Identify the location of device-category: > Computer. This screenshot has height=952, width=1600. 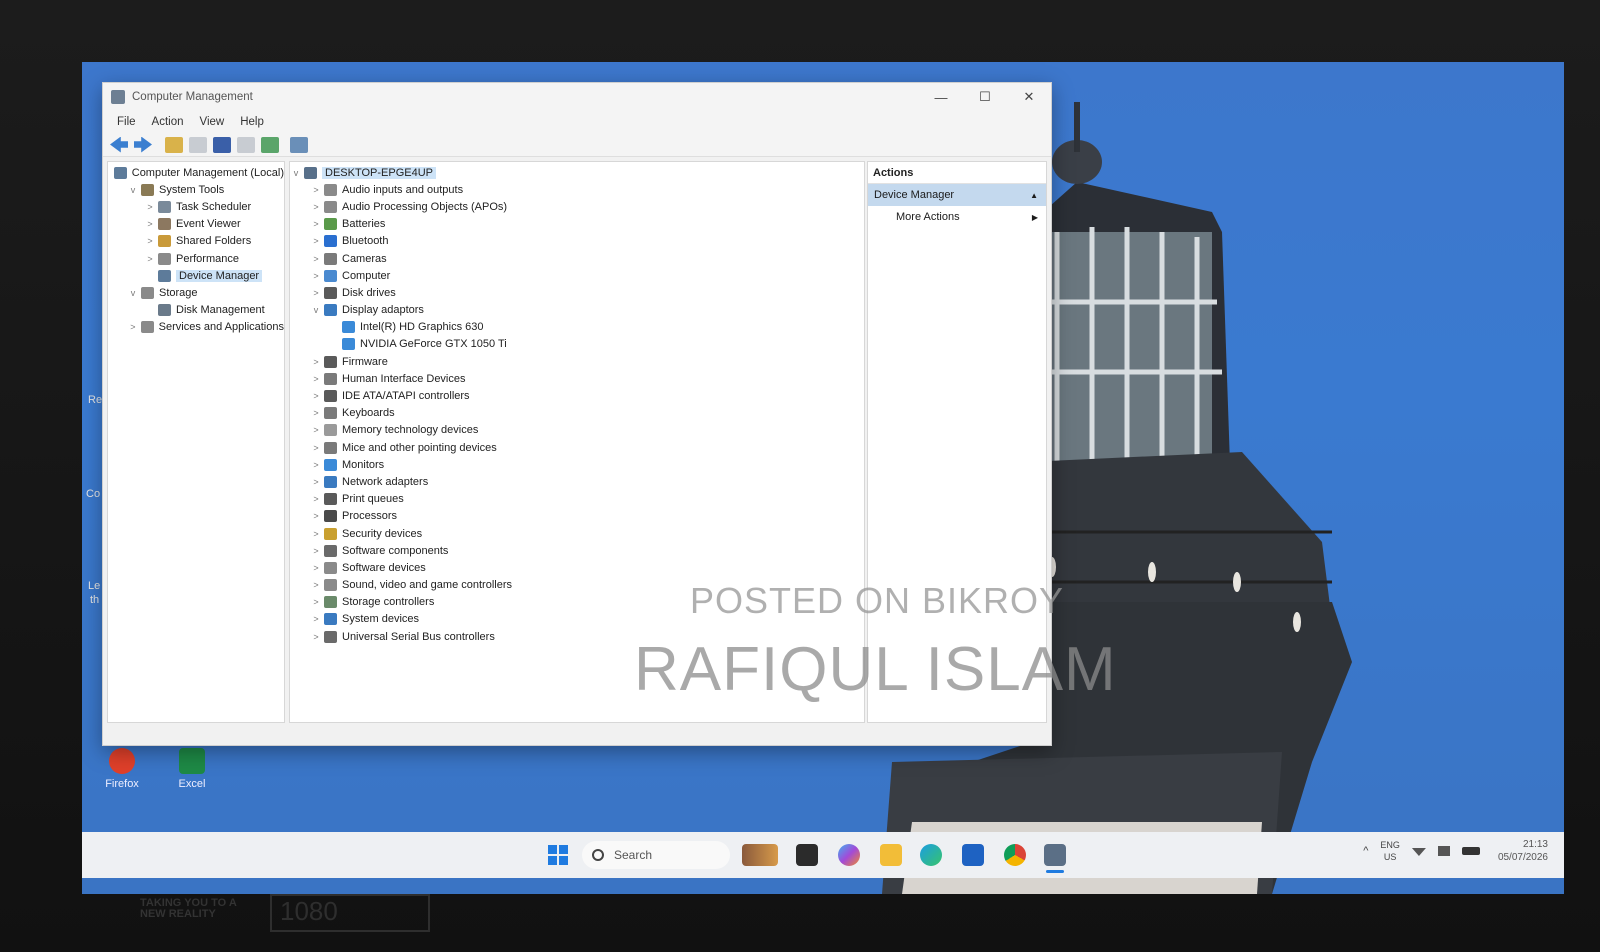
(577, 275).